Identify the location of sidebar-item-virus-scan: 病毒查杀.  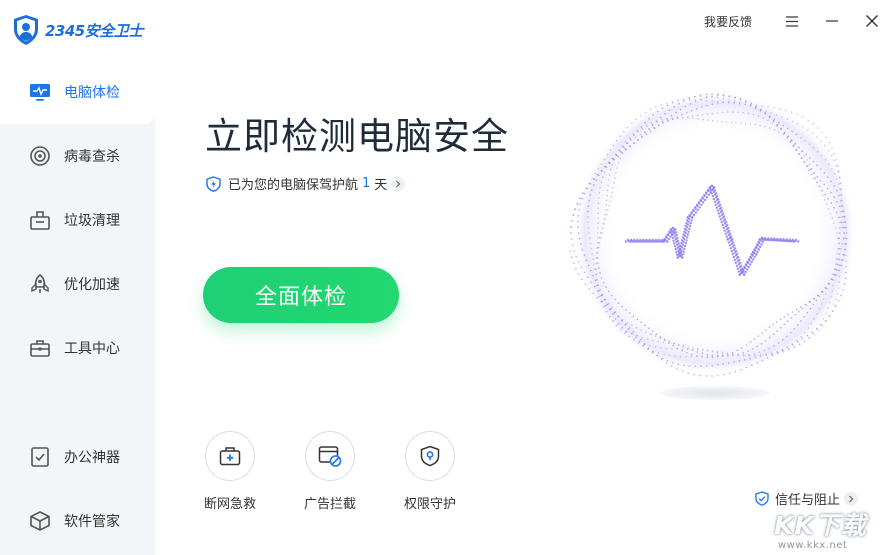
(77, 156).